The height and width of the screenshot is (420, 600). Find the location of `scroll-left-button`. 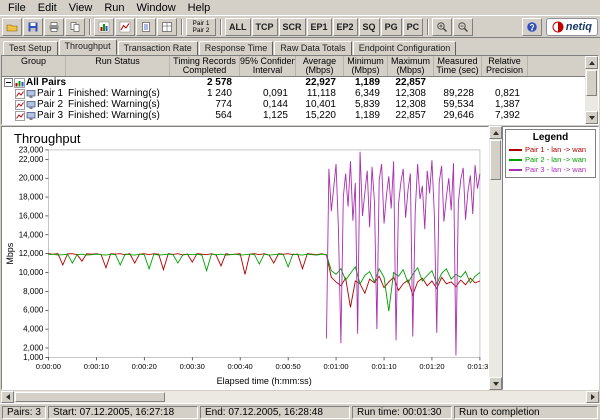

scroll-left-button is located at coordinates (7, 397).